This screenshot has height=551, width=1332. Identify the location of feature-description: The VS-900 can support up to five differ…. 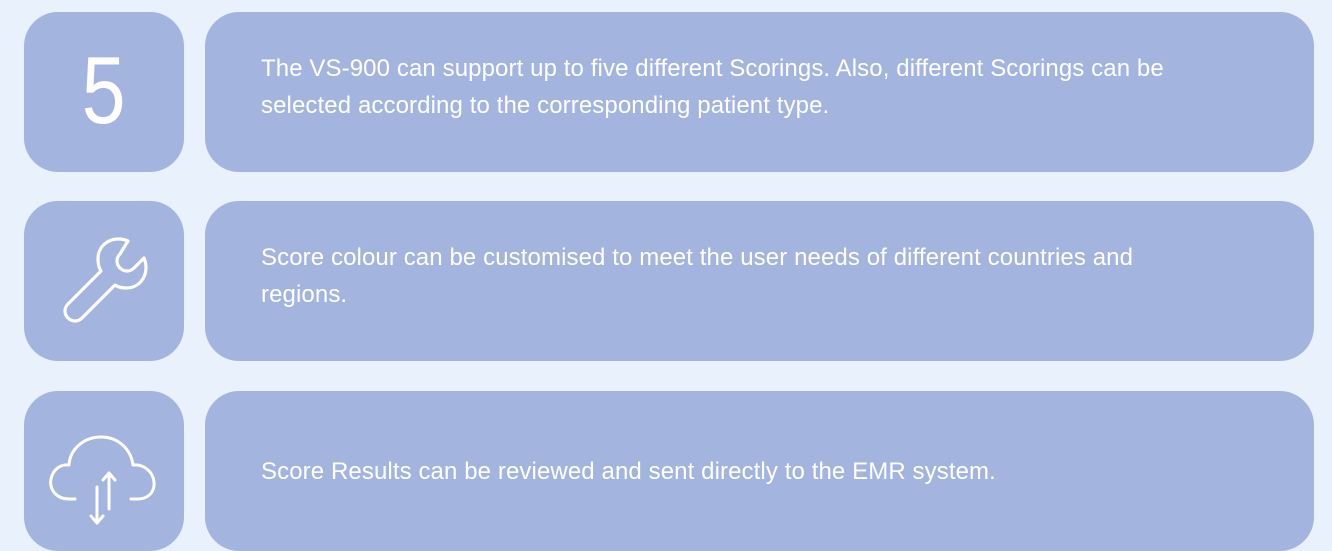
(712, 87).